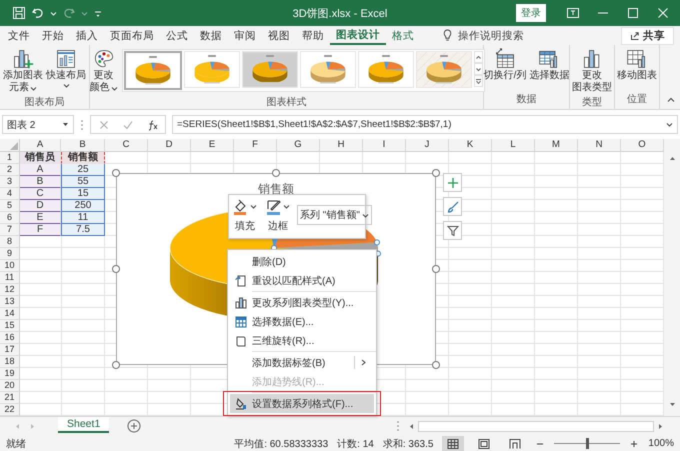 Image resolution: width=680 pixels, height=451 pixels. What do you see at coordinates (10, 338) in the screenshot?
I see `row-header: 16` at bounding box center [10, 338].